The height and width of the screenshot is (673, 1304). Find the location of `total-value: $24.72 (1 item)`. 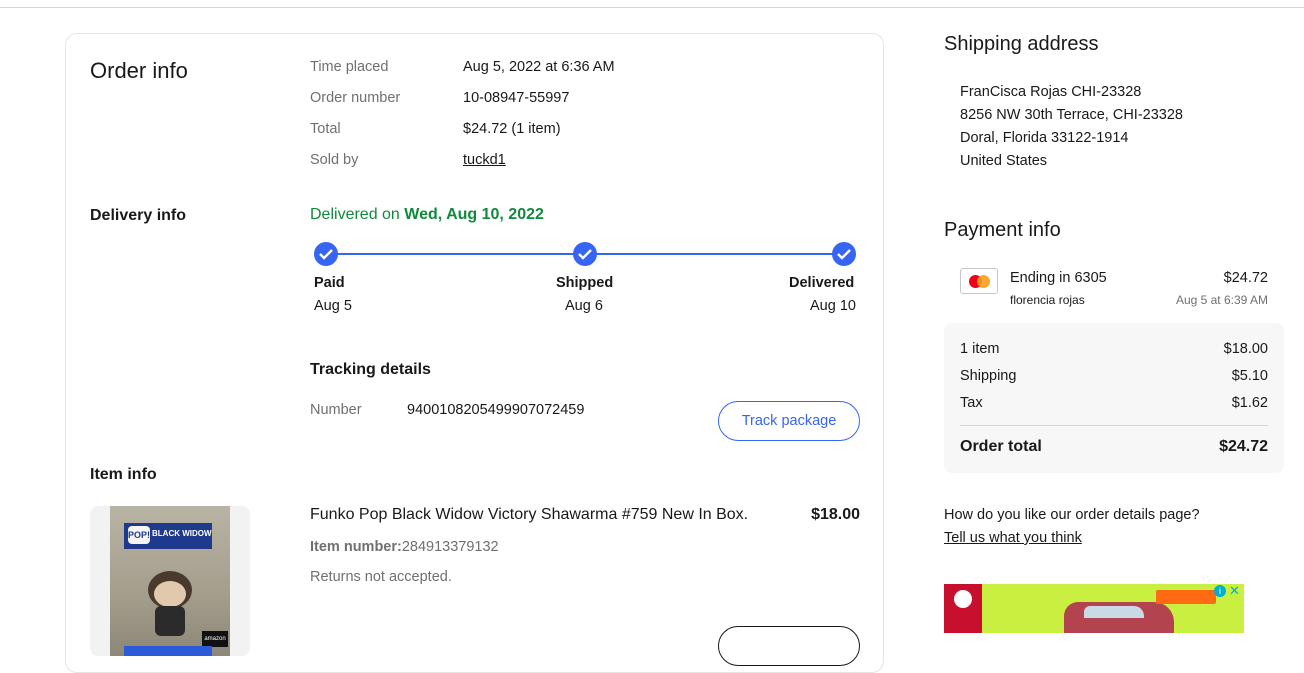

total-value: $24.72 (1 item) is located at coordinates (512, 129).